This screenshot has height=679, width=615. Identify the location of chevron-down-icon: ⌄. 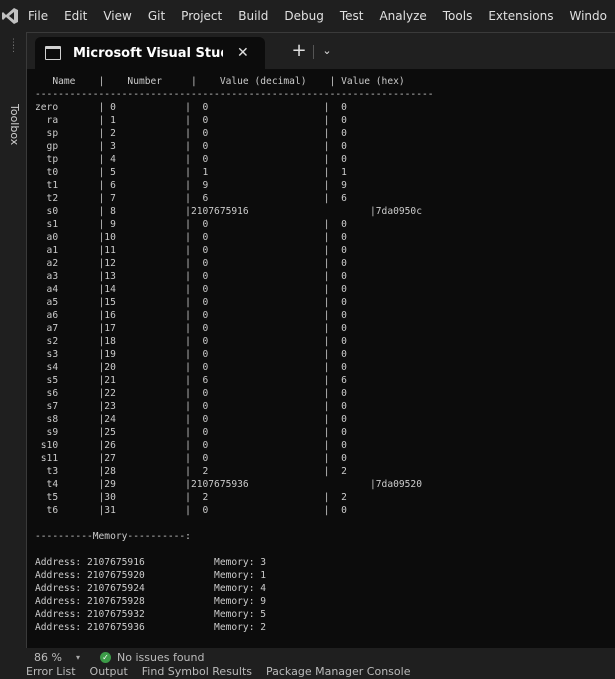
(327, 51).